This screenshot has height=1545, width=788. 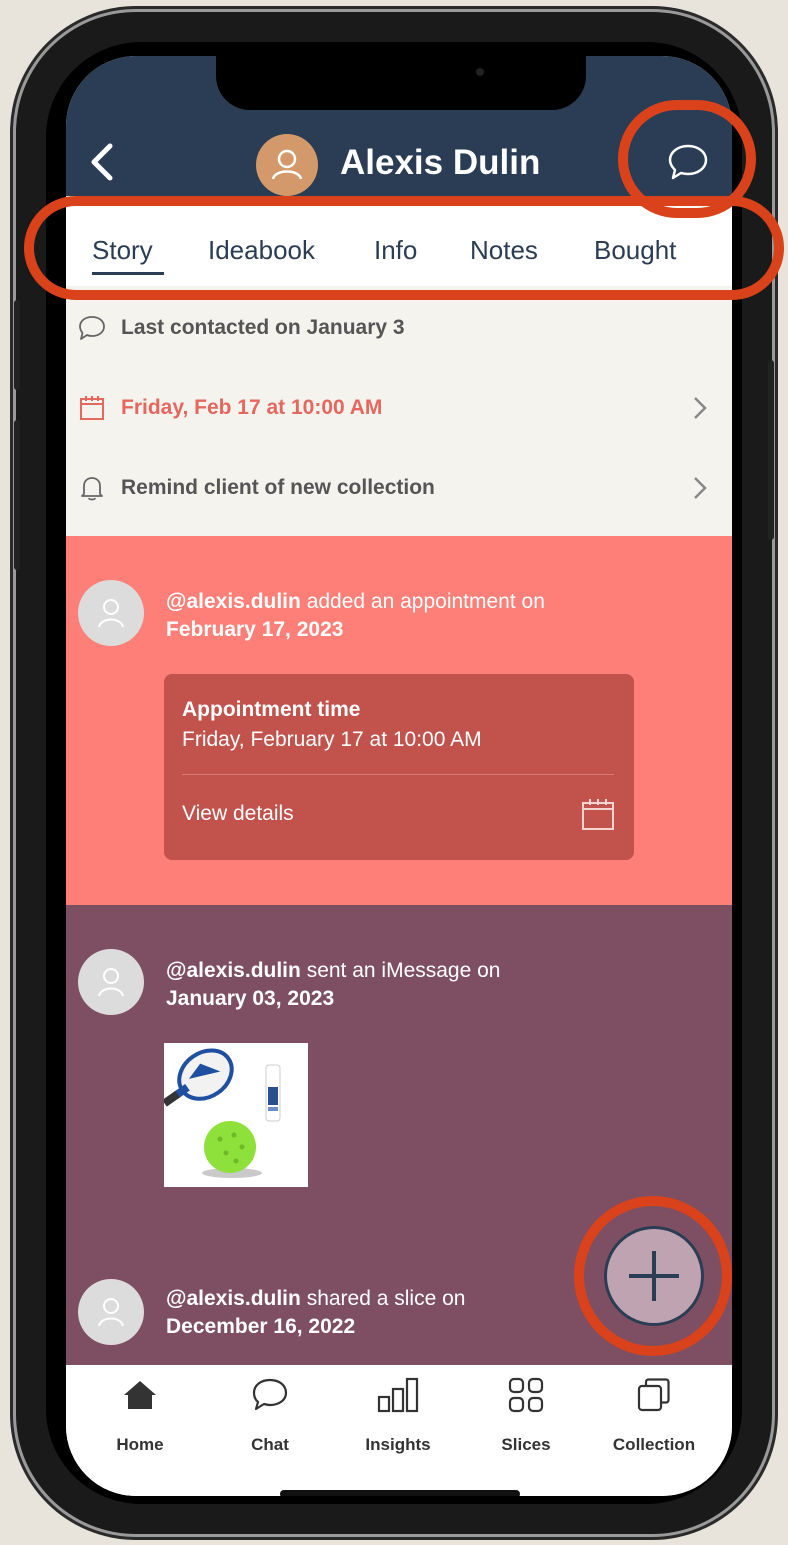 I want to click on feed-date: January 03, 2023, so click(x=250, y=998).